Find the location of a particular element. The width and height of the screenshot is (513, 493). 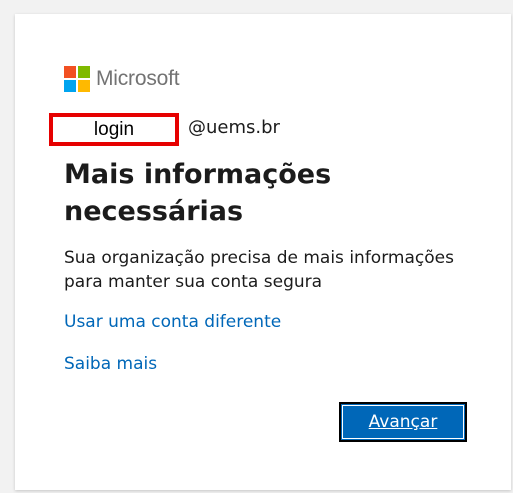

learn-more-link: Saiba mais is located at coordinates (110, 364).